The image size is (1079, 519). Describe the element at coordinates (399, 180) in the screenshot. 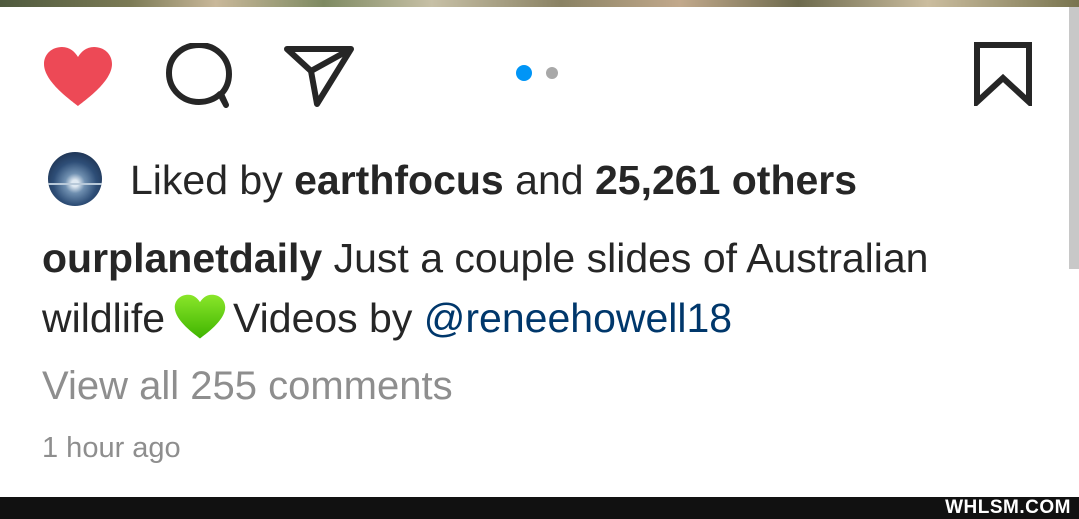

I see `liker-username: earthfocus` at that location.